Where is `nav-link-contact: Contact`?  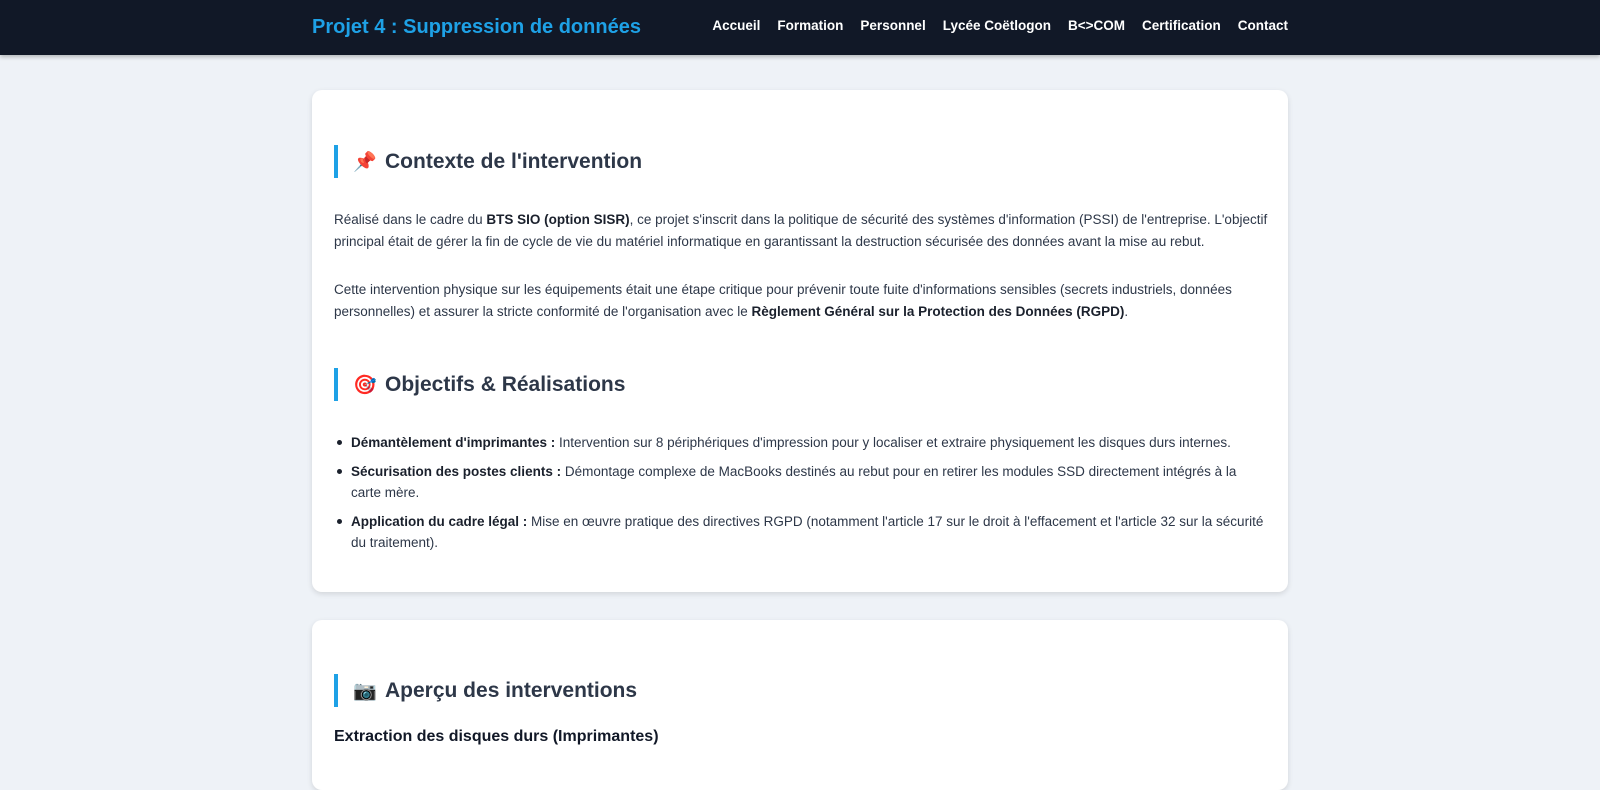
nav-link-contact: Contact is located at coordinates (1263, 25).